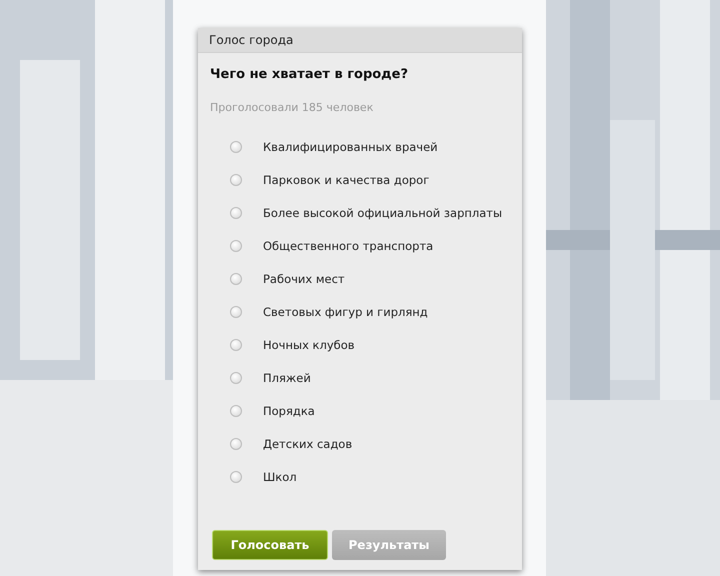 Image resolution: width=720 pixels, height=576 pixels. Describe the element at coordinates (280, 477) in the screenshot. I see `option-label: Школ` at that location.